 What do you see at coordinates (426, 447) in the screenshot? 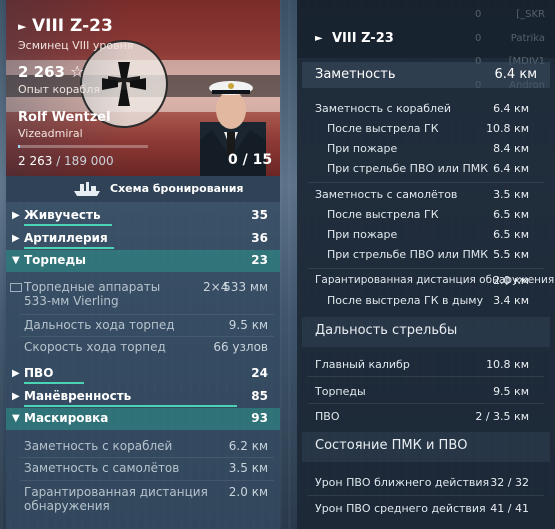
I see `aa-status-header: Состояние ПМК и ПВО` at bounding box center [426, 447].